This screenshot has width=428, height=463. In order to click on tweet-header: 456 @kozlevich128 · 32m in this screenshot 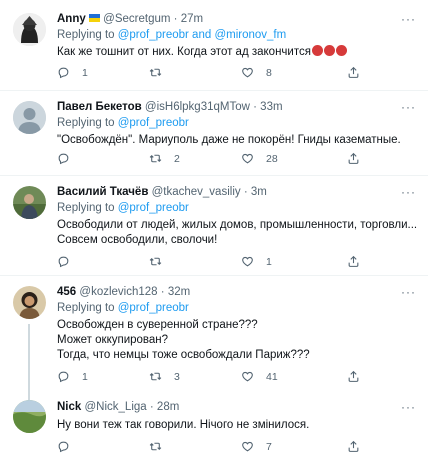, I will do `click(235, 292)`.